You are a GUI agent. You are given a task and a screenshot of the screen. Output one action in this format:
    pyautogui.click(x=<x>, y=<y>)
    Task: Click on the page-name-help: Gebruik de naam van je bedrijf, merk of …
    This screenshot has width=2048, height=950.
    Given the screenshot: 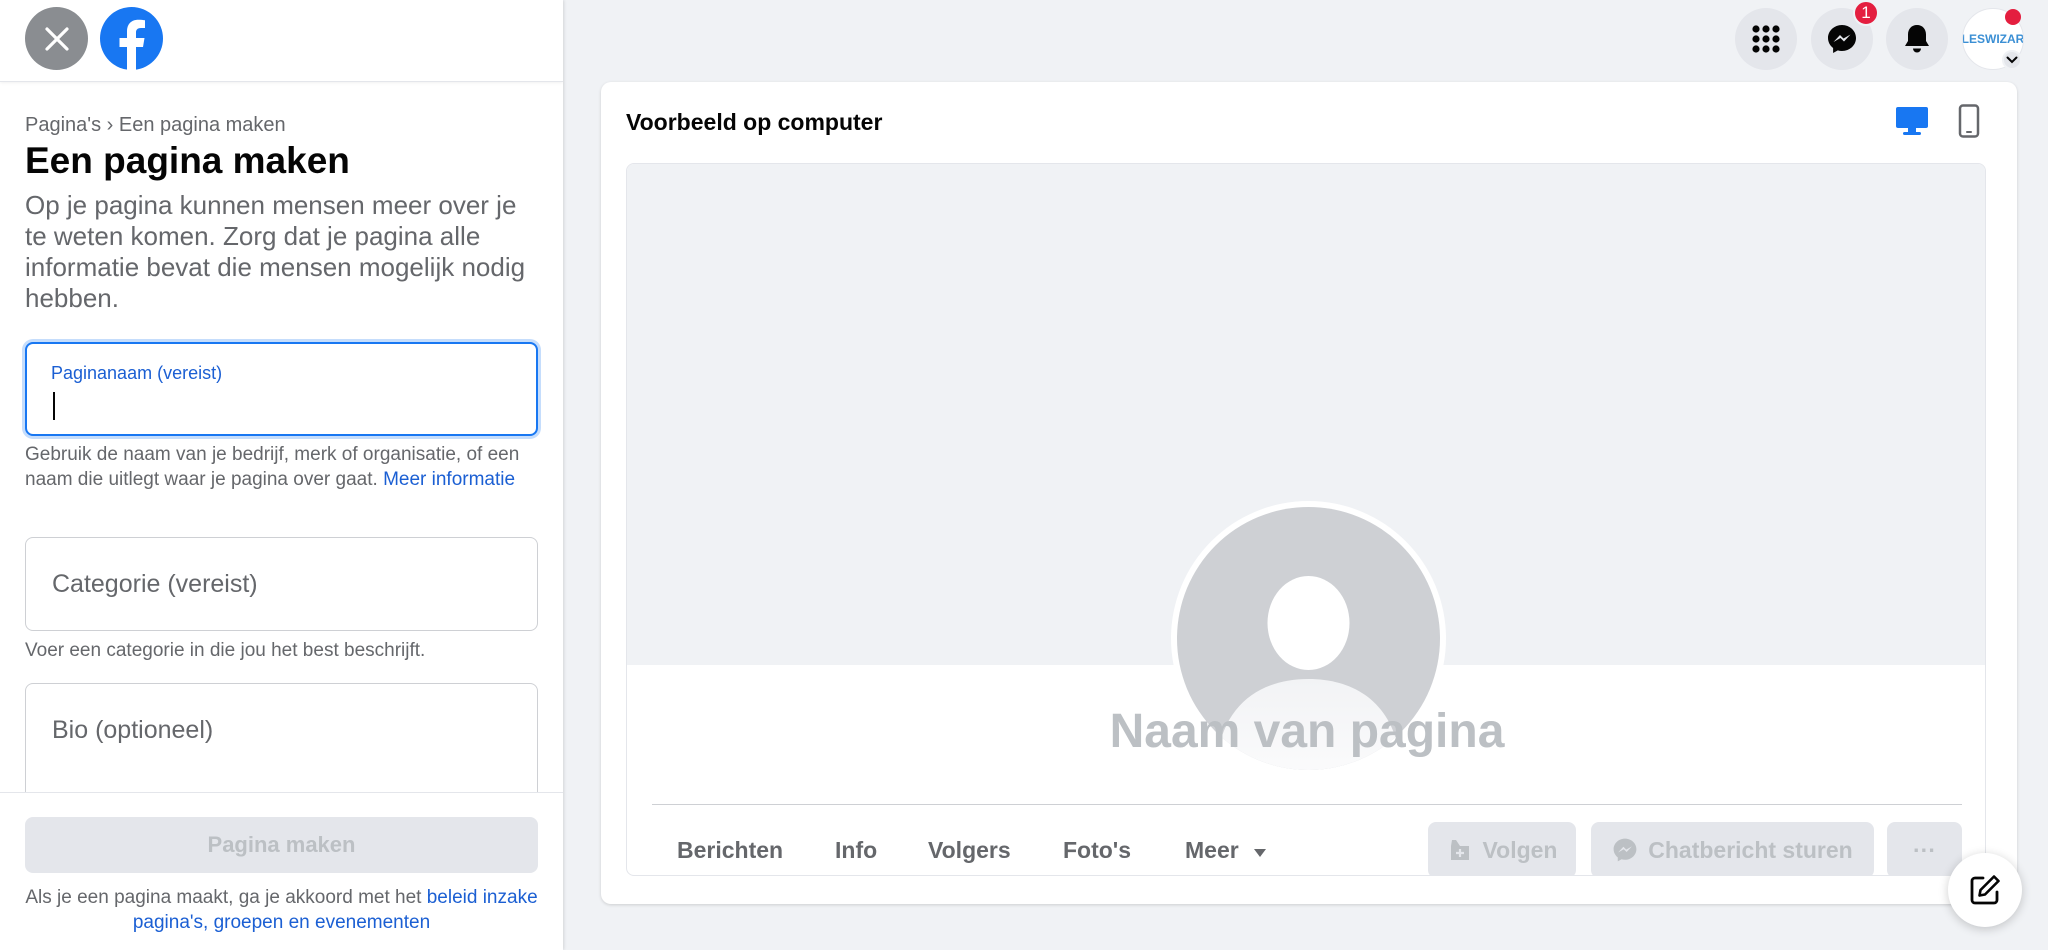 What is the action you would take?
    pyautogui.click(x=285, y=467)
    